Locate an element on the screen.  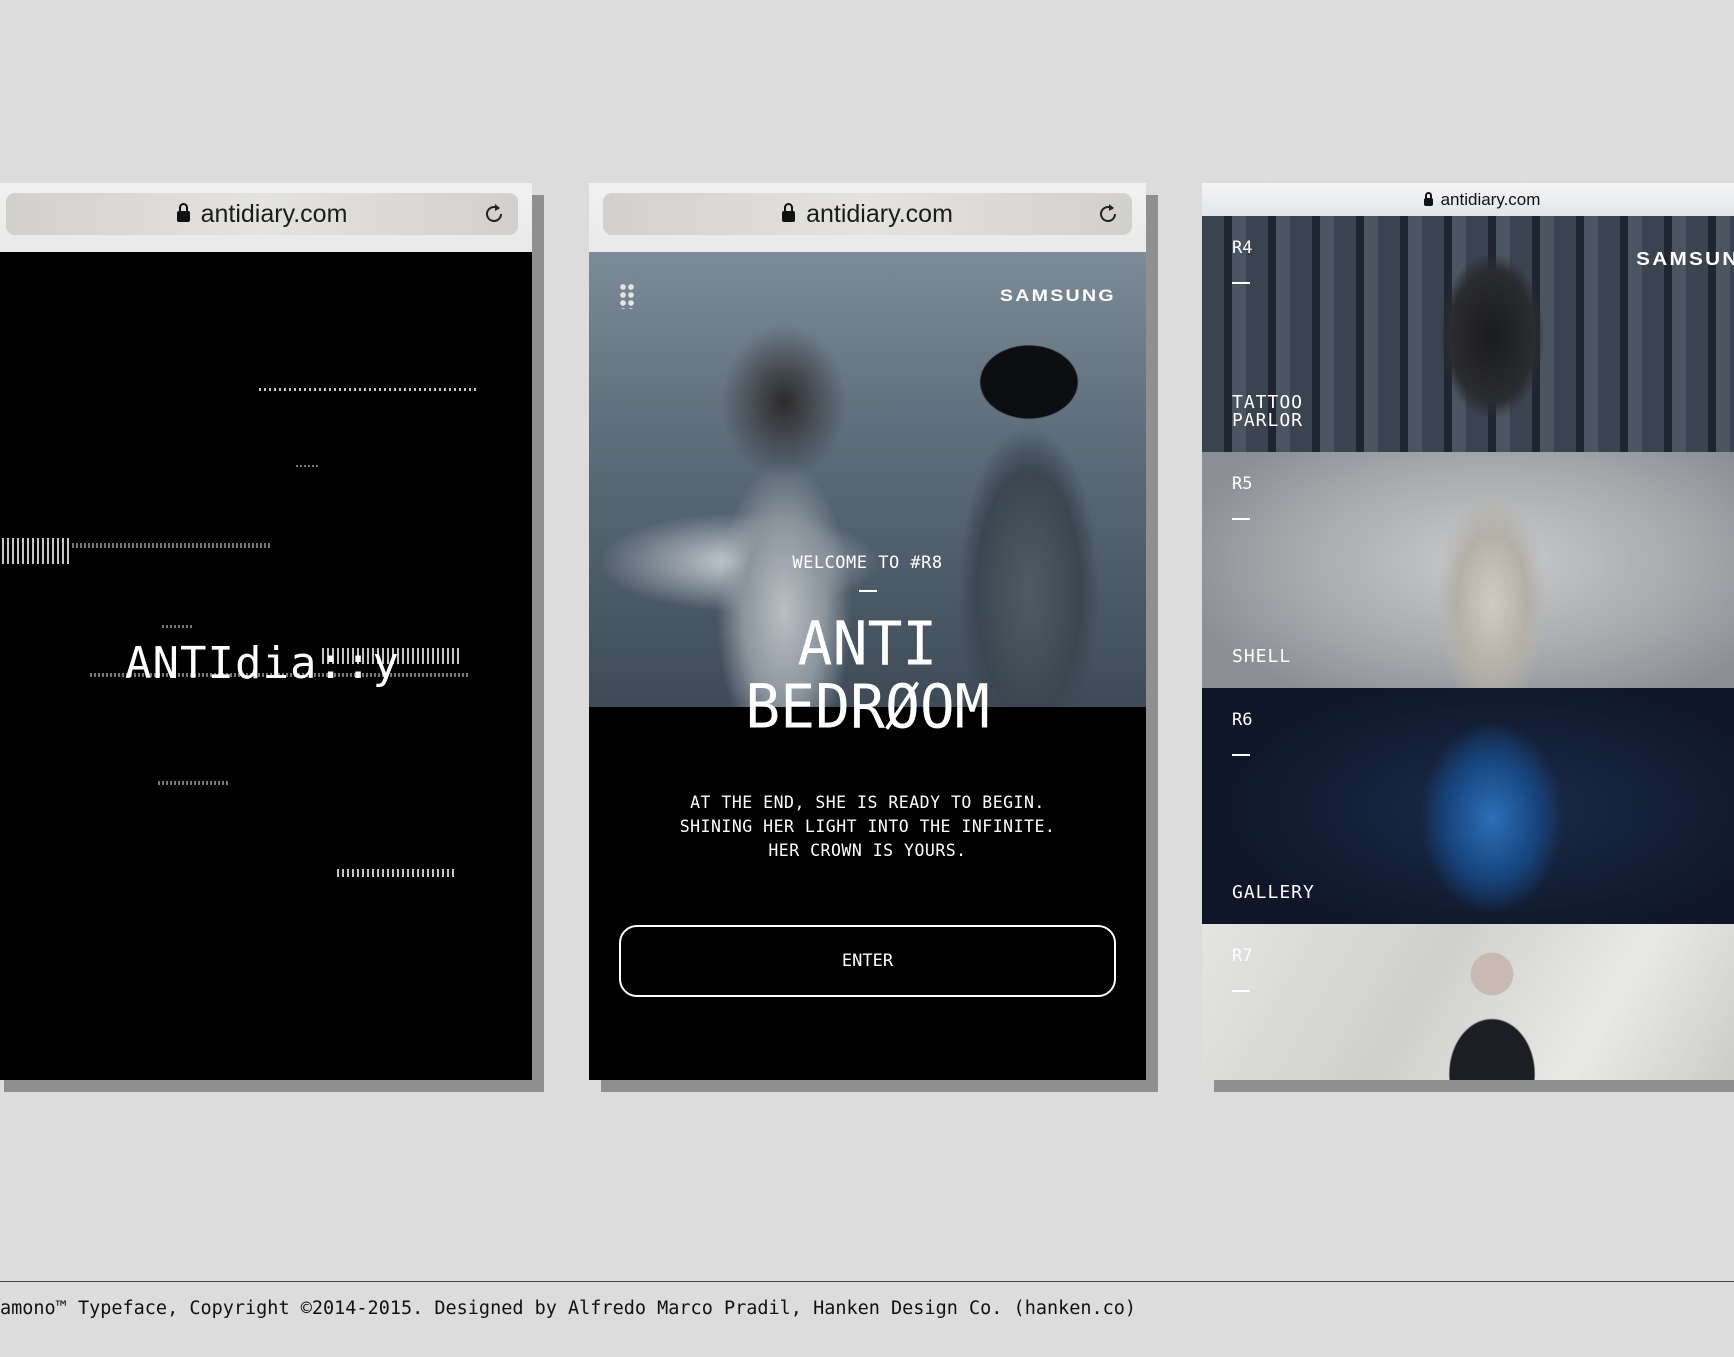
intro-line: SHINING HER LIGHT INTO THE INFINITE. is located at coordinates (867, 826).